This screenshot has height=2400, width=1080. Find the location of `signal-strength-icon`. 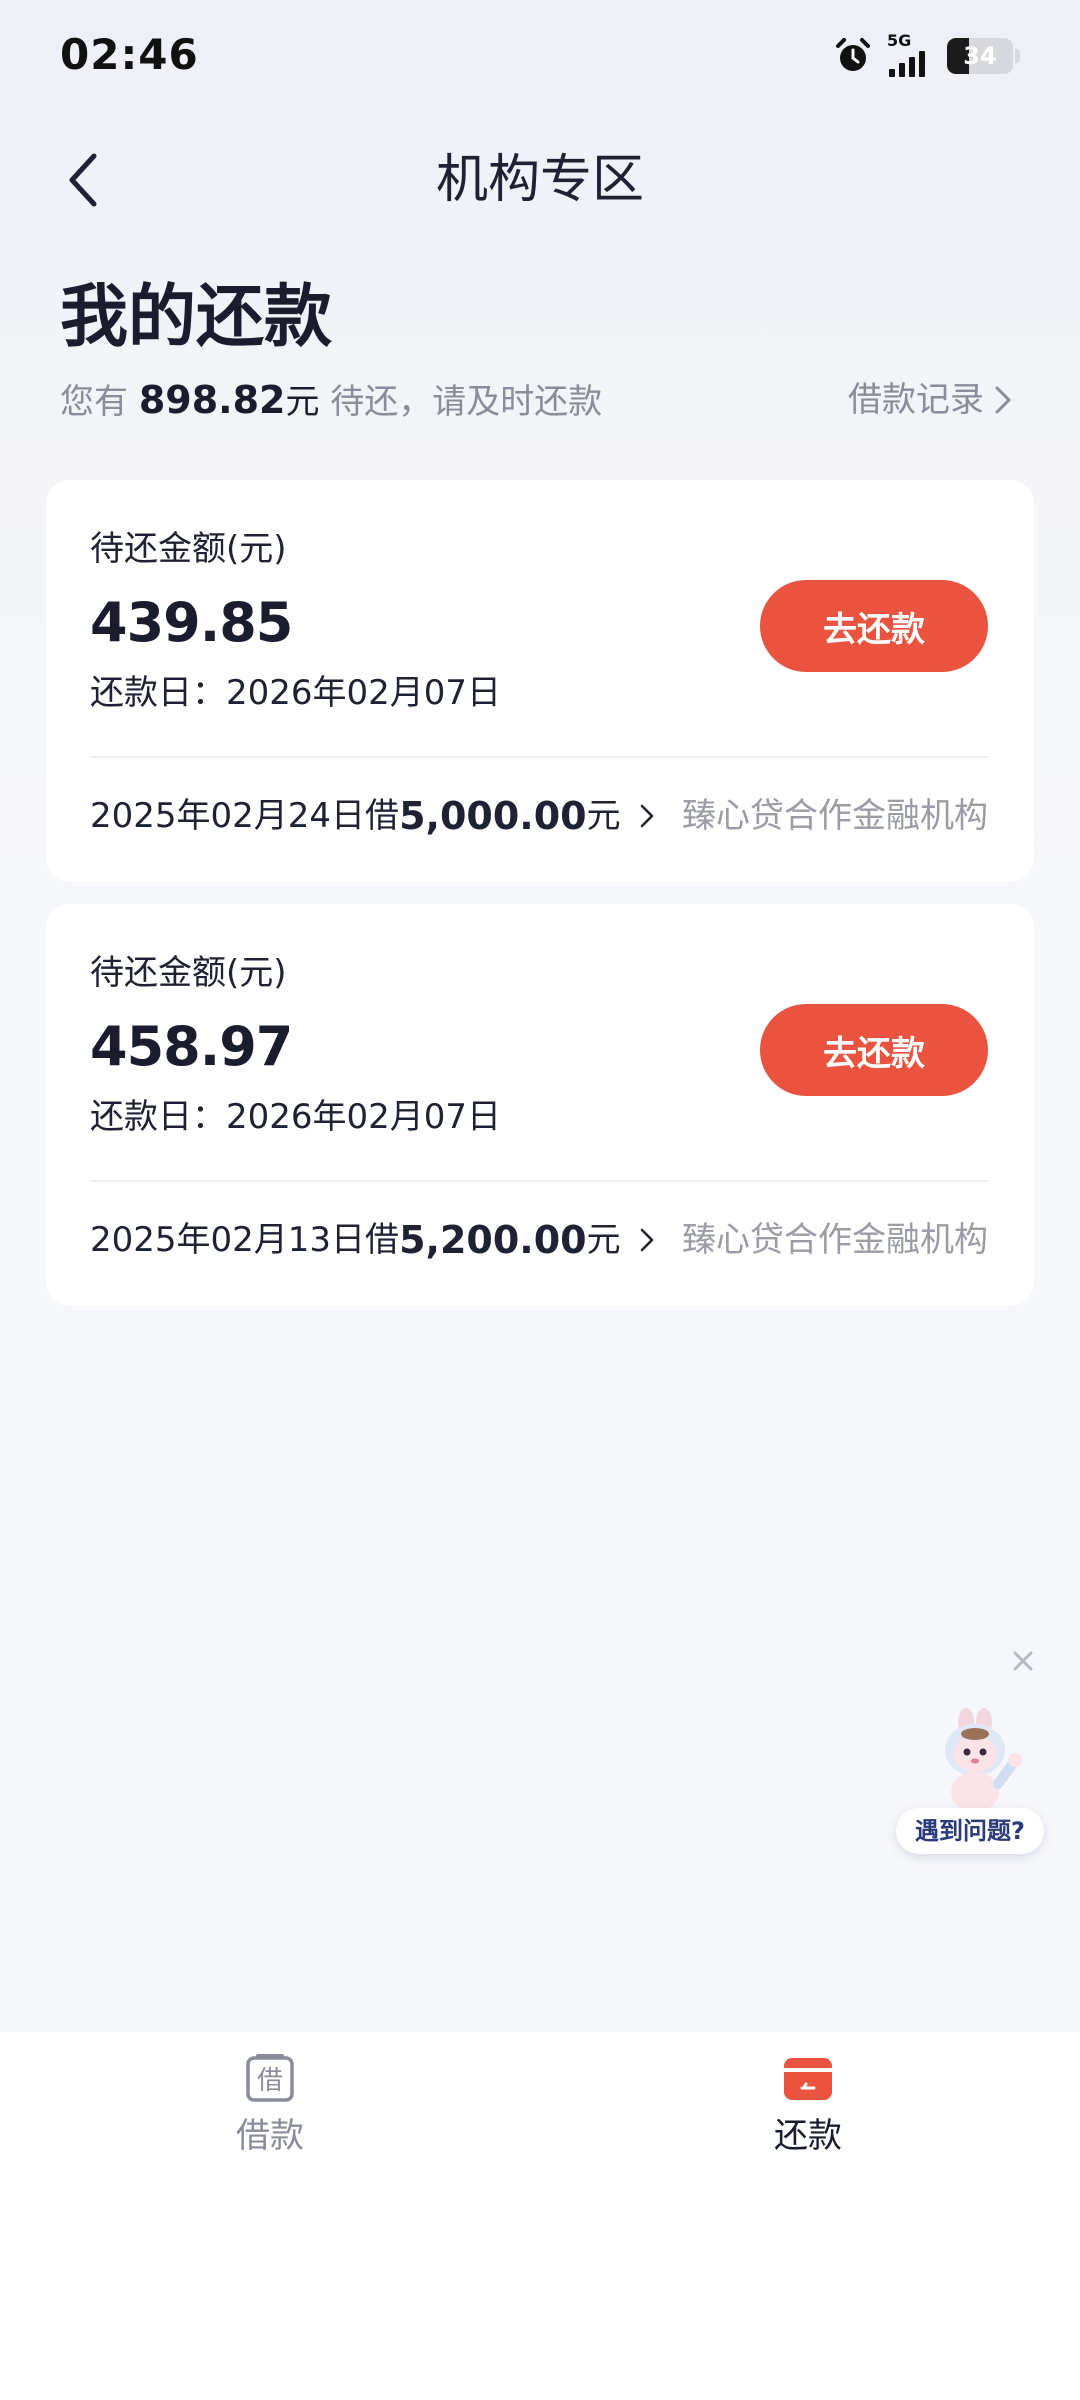

signal-strength-icon is located at coordinates (907, 64).